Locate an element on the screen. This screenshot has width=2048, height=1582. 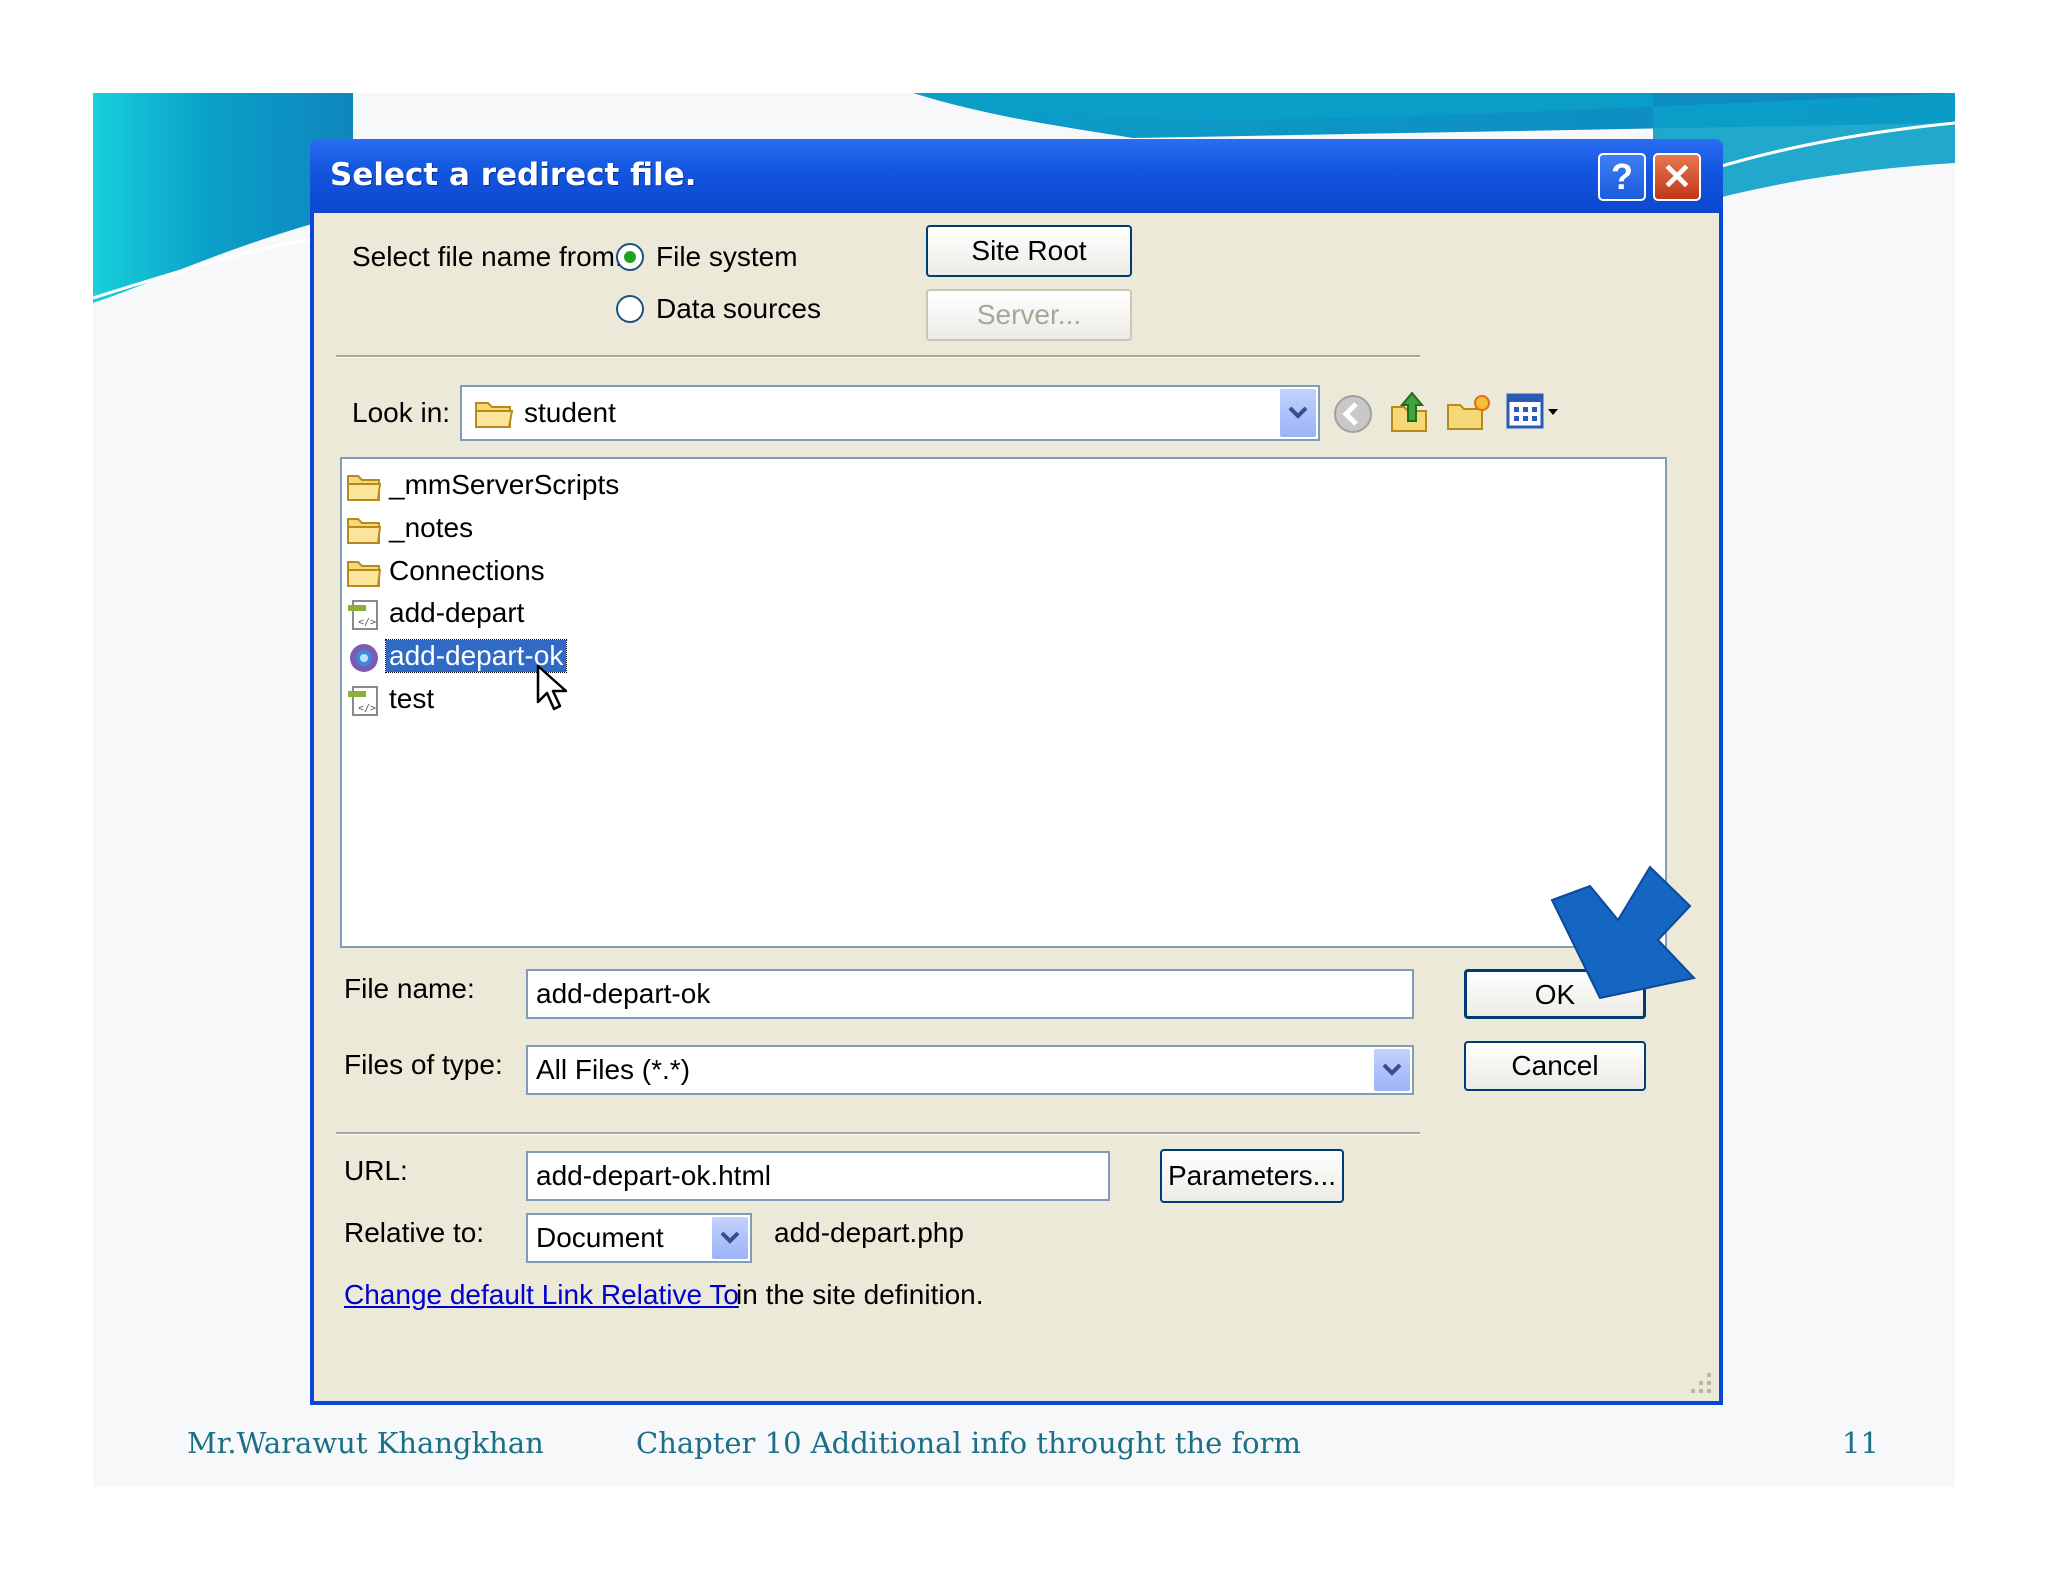
help-button: ? is located at coordinates (1622, 177).